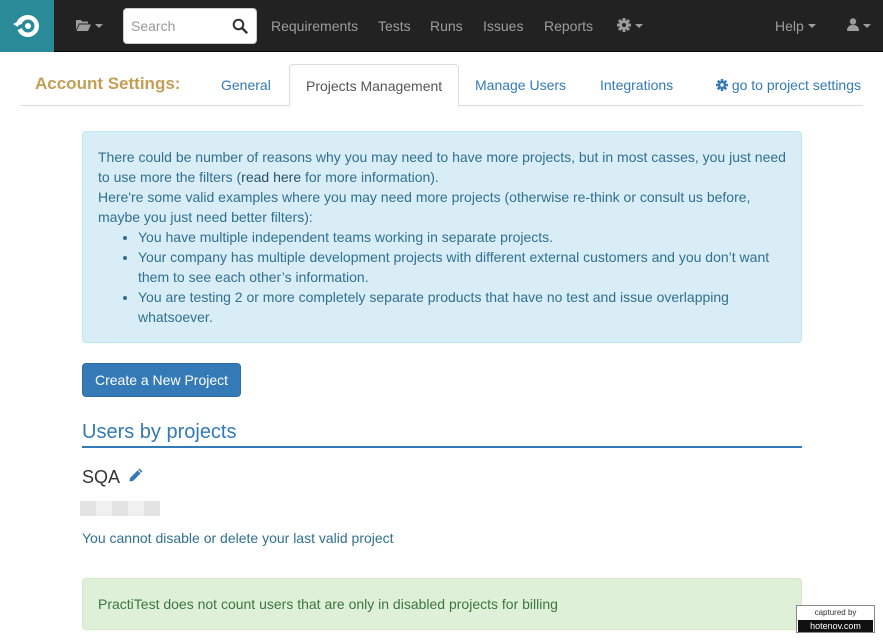 The height and width of the screenshot is (642, 883). What do you see at coordinates (853, 26) in the screenshot?
I see `user-icon` at bounding box center [853, 26].